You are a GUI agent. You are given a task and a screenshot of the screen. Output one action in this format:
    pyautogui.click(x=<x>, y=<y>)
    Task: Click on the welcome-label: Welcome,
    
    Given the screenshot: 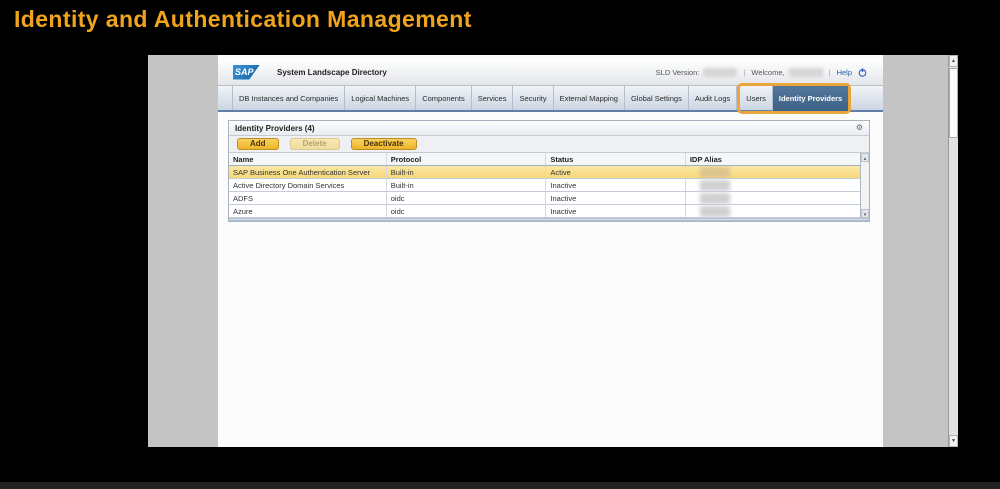 What is the action you would take?
    pyautogui.click(x=768, y=72)
    